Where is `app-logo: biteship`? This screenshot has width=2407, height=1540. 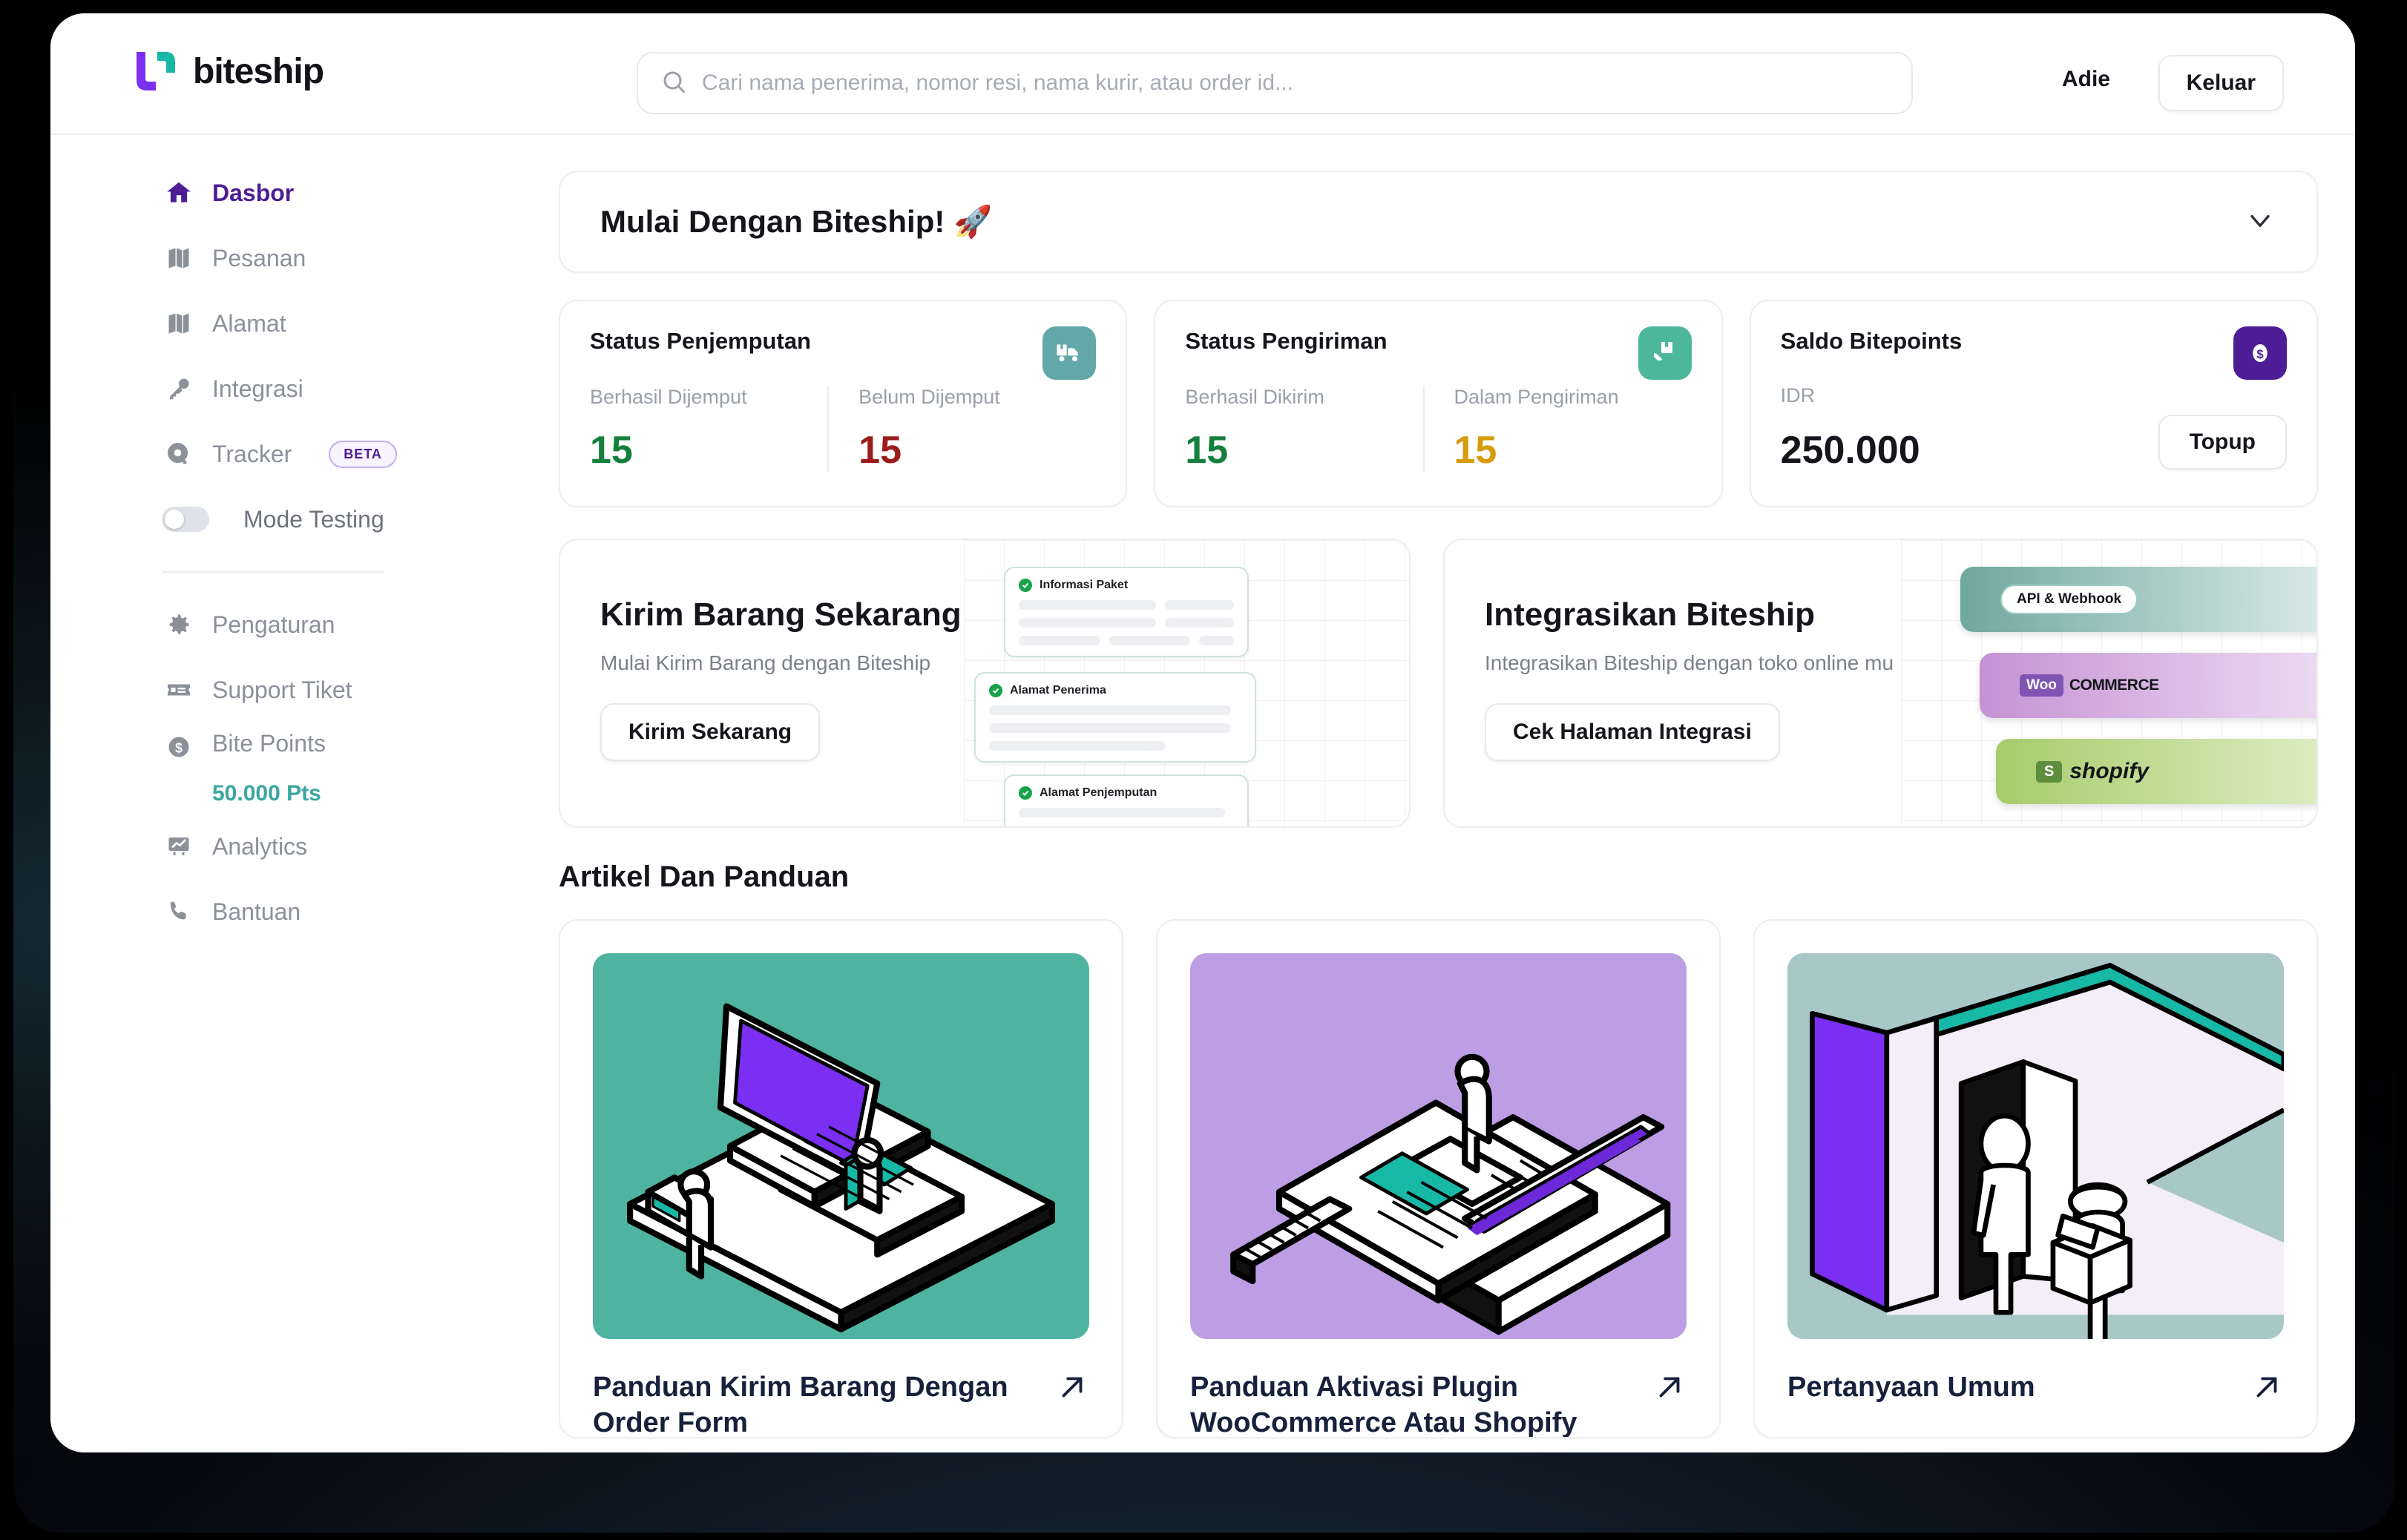
app-logo: biteship is located at coordinates (228, 71).